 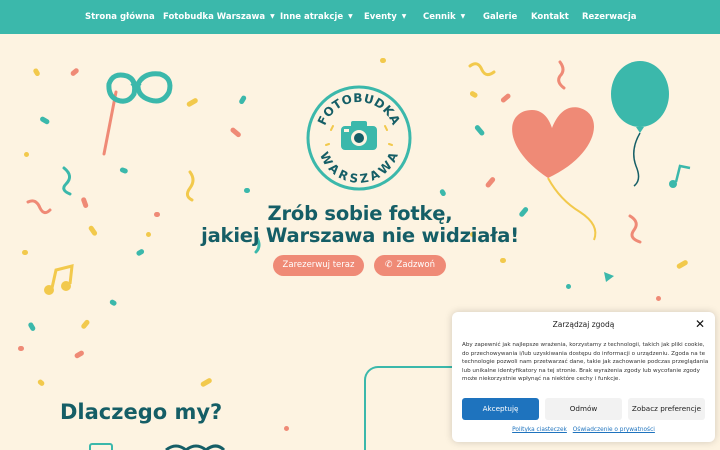 What do you see at coordinates (614, 430) in the screenshot?
I see `privacy-statement-link: Oświadczenie o prywatności` at bounding box center [614, 430].